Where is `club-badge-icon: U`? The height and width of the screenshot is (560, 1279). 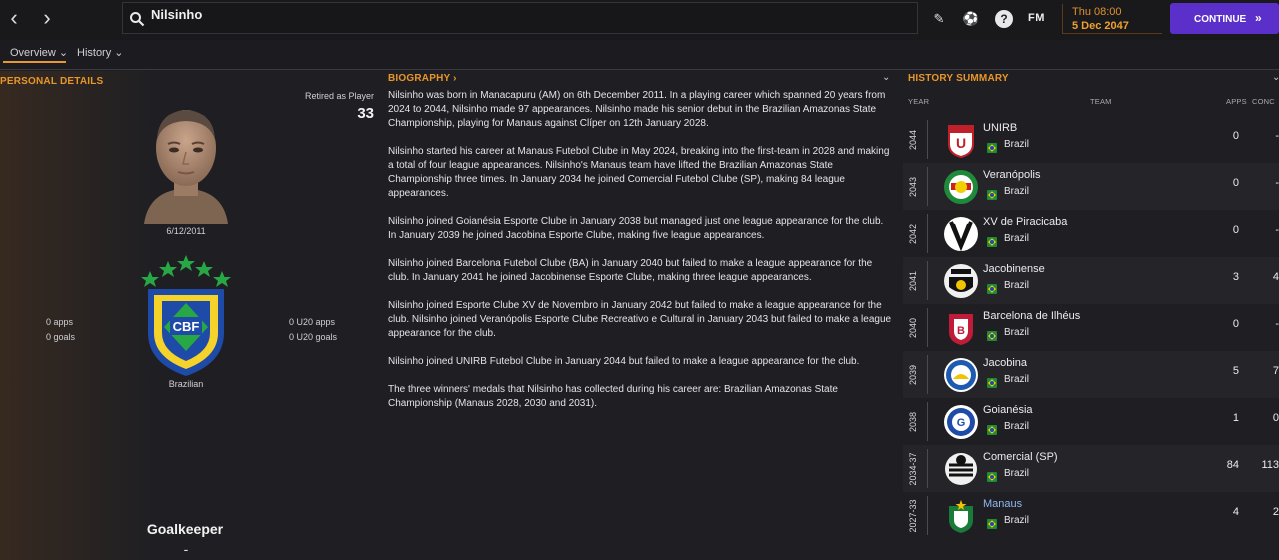 club-badge-icon: U is located at coordinates (961, 140).